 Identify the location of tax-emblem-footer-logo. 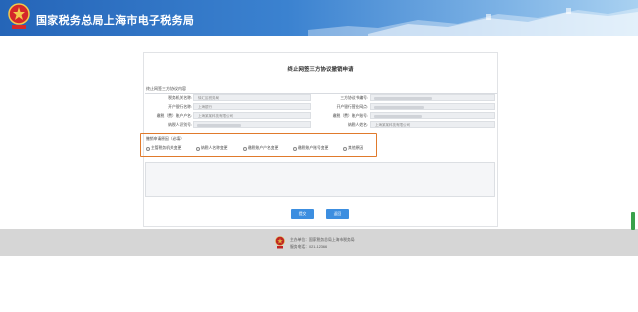
(280, 242).